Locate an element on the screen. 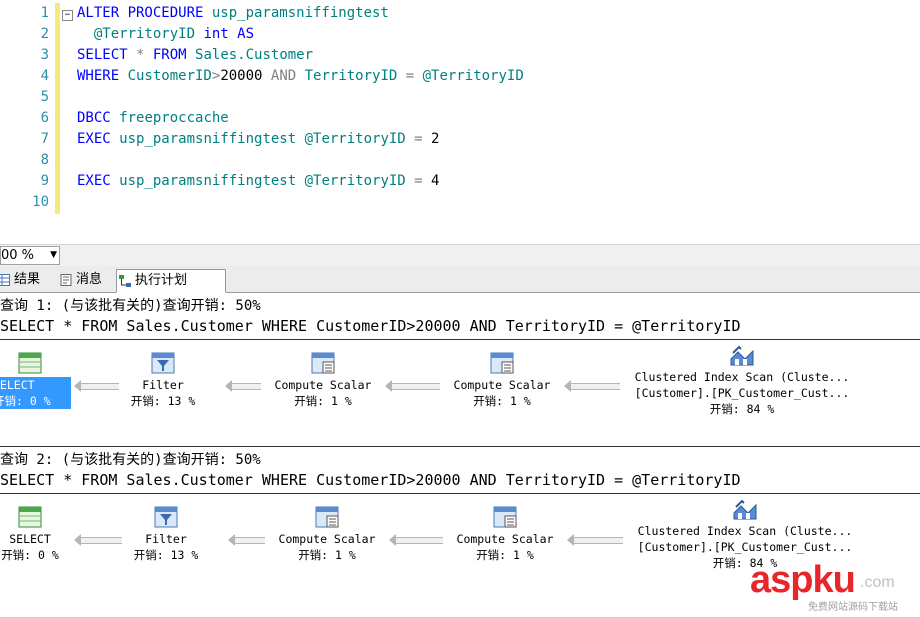 The width and height of the screenshot is (920, 617). line-number: 7 is located at coordinates (44, 139).